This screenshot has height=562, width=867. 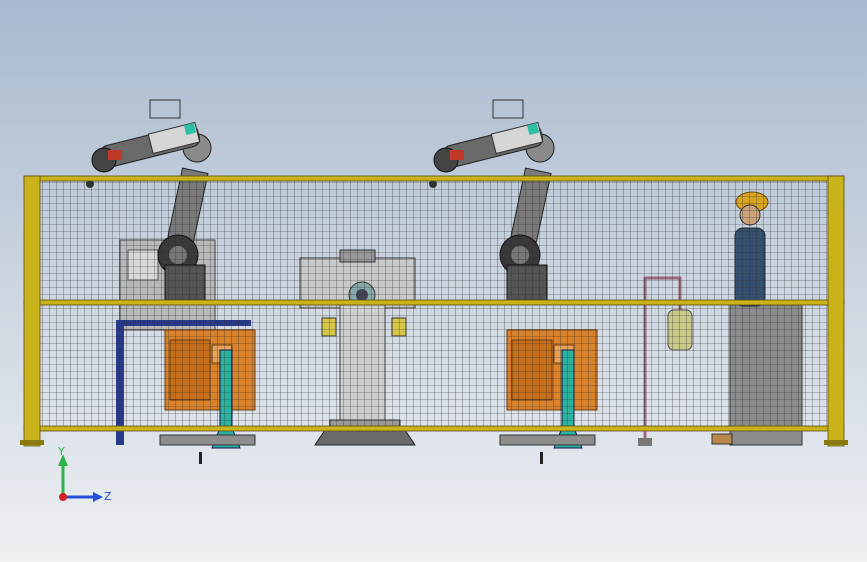 What do you see at coordinates (434, 428) in the screenshot?
I see `fence-bottom-rail` at bounding box center [434, 428].